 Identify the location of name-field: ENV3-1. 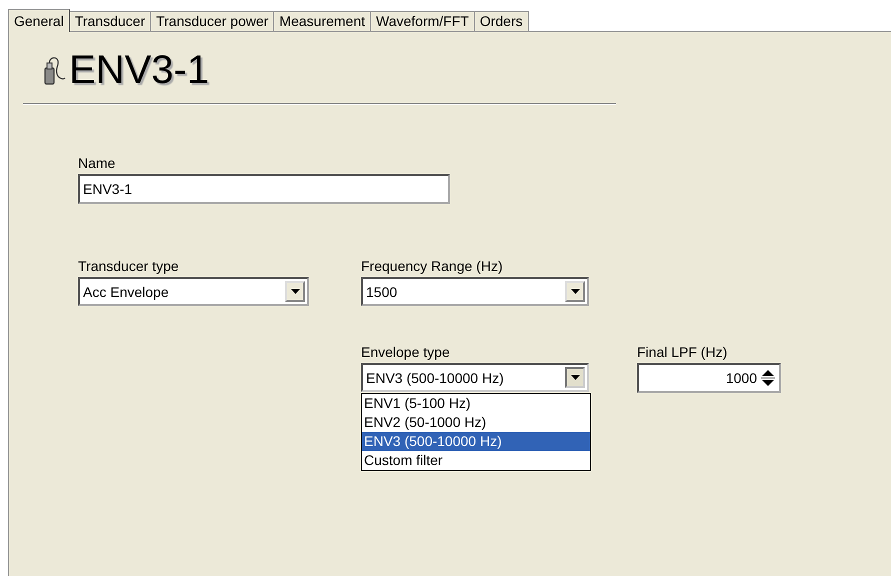
(264, 189).